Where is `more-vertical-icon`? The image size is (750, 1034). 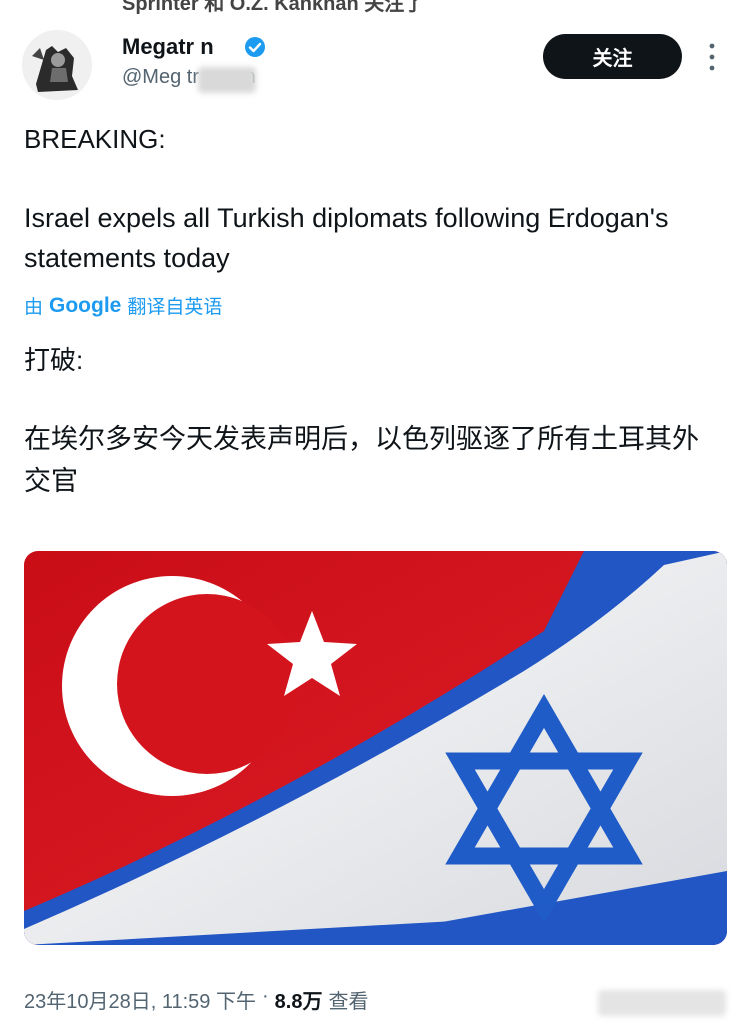 more-vertical-icon is located at coordinates (712, 57).